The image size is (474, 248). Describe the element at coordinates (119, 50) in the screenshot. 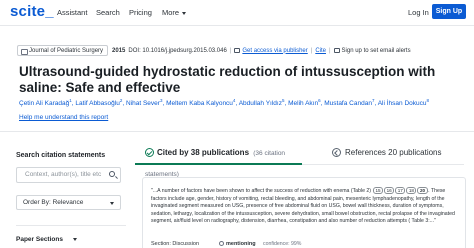

I see `publication-year: 2015` at that location.